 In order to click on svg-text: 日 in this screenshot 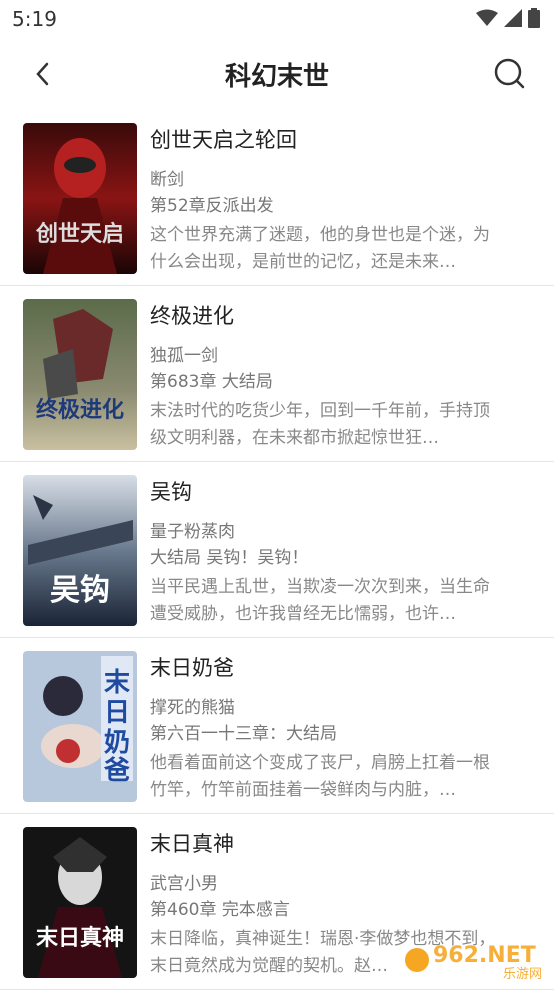, I will do `click(117, 713)`.